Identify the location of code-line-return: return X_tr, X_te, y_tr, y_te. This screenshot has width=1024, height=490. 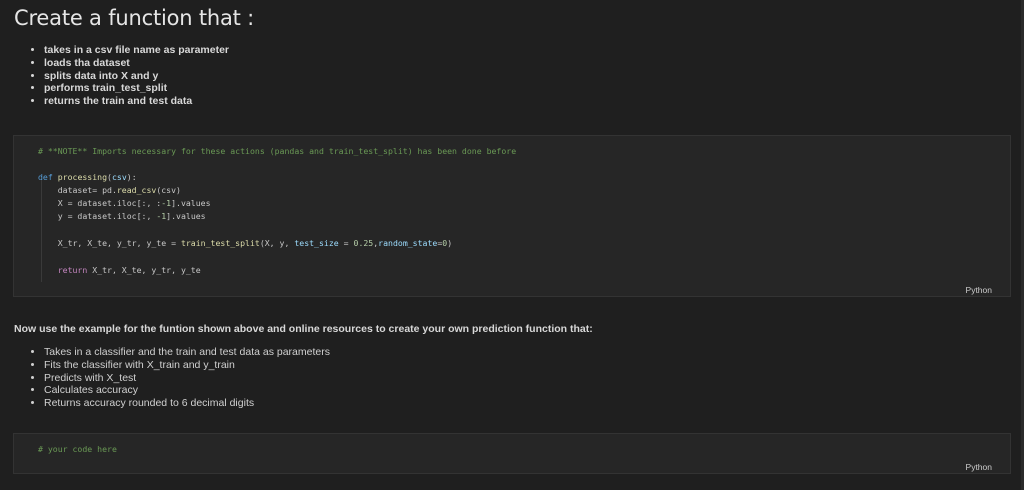
(129, 270).